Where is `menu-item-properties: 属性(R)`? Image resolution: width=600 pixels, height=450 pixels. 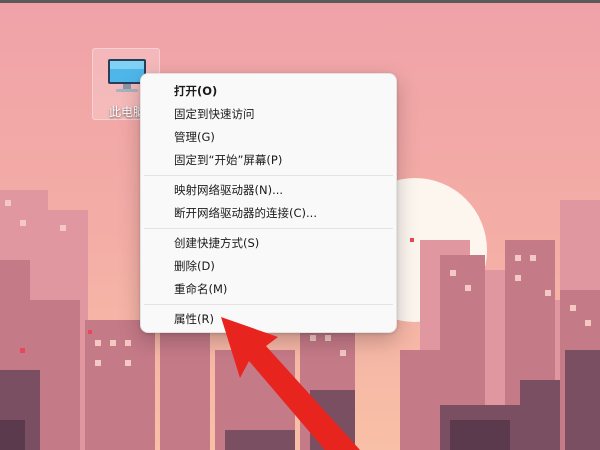 menu-item-properties: 属性(R) is located at coordinates (268, 319).